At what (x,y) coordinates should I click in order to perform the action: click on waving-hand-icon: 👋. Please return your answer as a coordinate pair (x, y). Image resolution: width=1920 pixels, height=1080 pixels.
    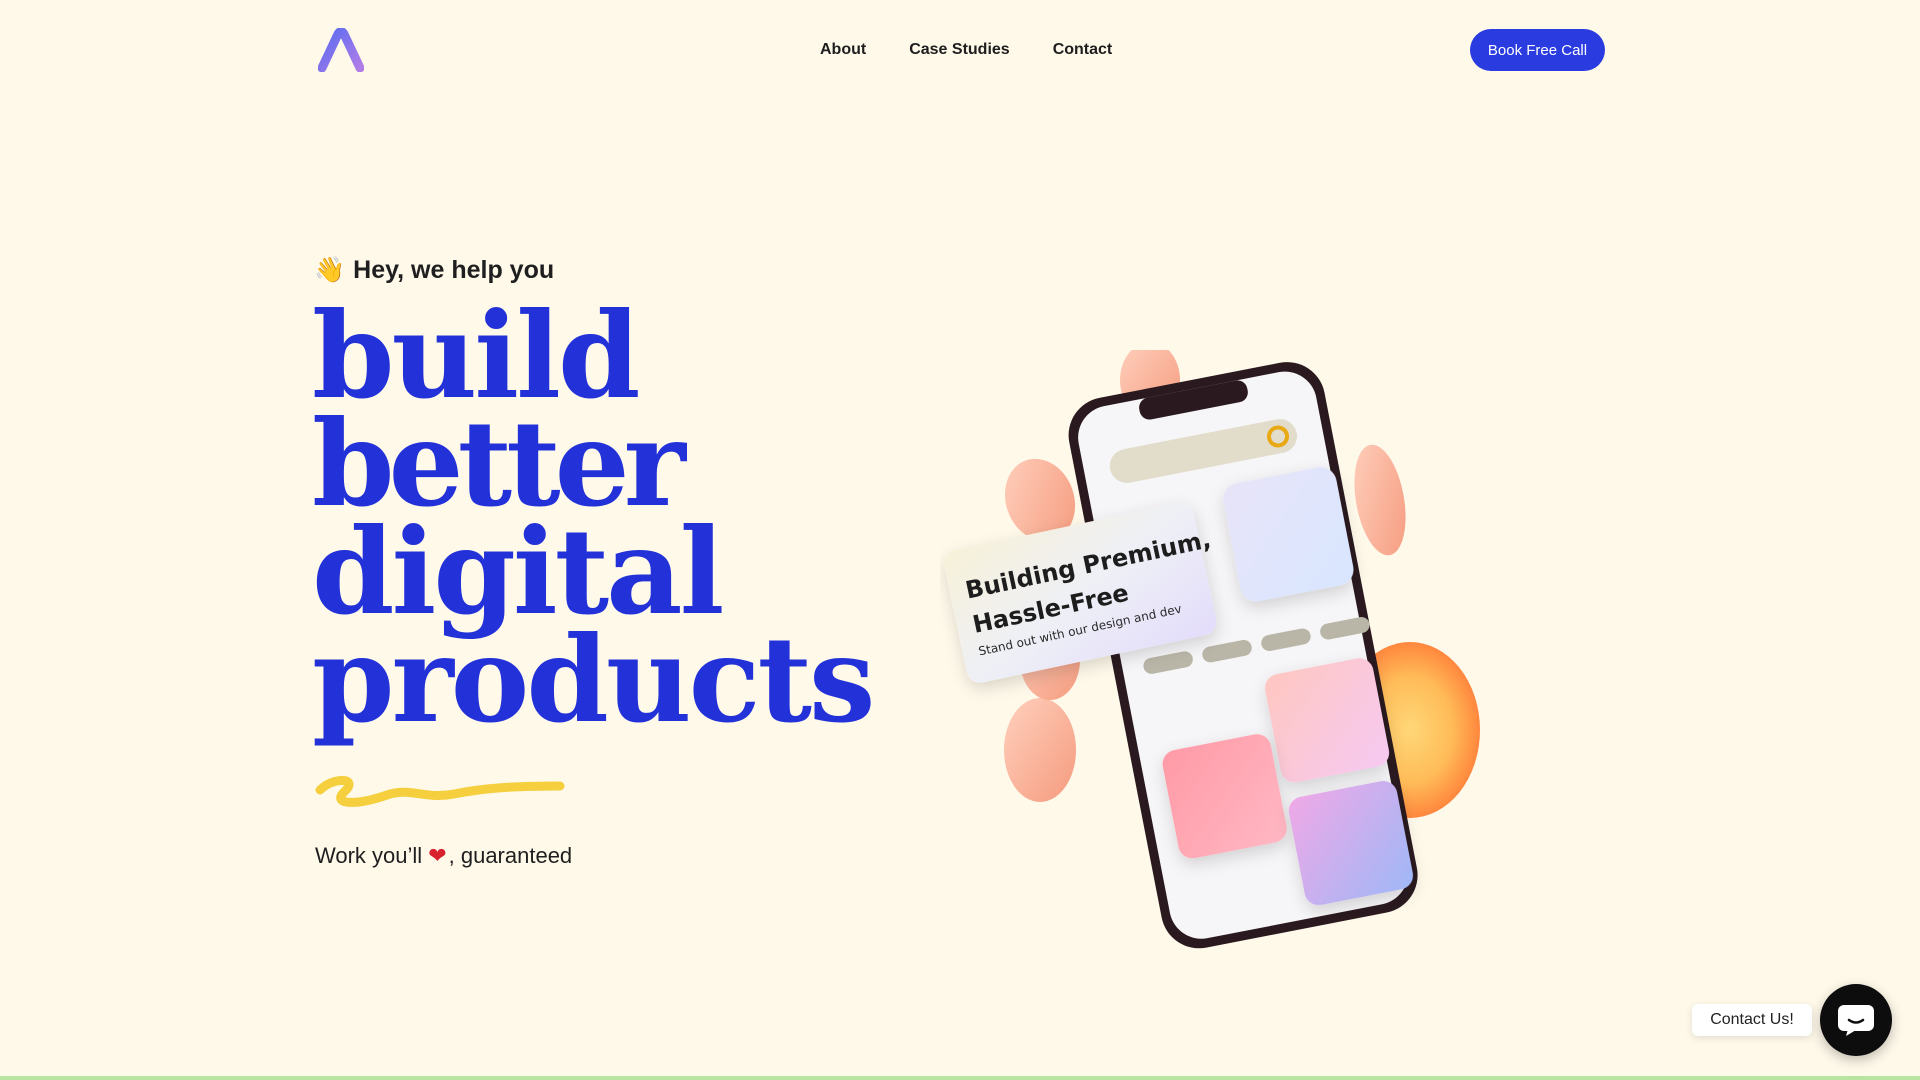
    Looking at the image, I should click on (330, 269).